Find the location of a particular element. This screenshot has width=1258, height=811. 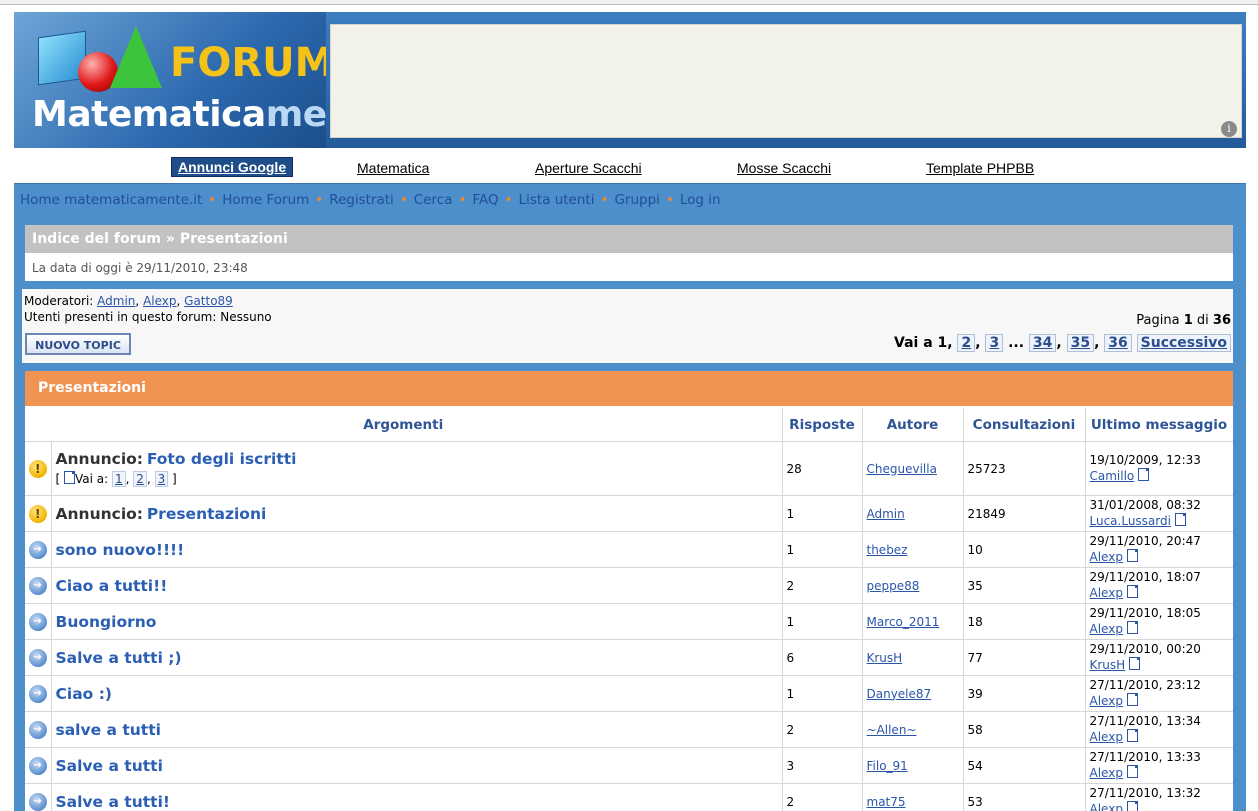

nav-login: Log in is located at coordinates (700, 200).